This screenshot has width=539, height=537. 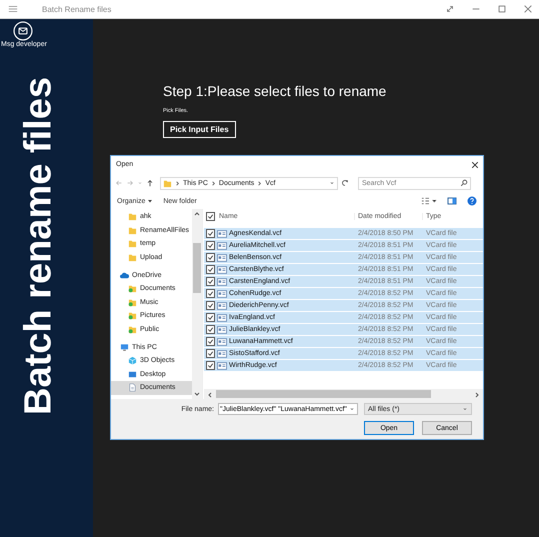 What do you see at coordinates (197, 394) in the screenshot?
I see `scroll-down-icon` at bounding box center [197, 394].